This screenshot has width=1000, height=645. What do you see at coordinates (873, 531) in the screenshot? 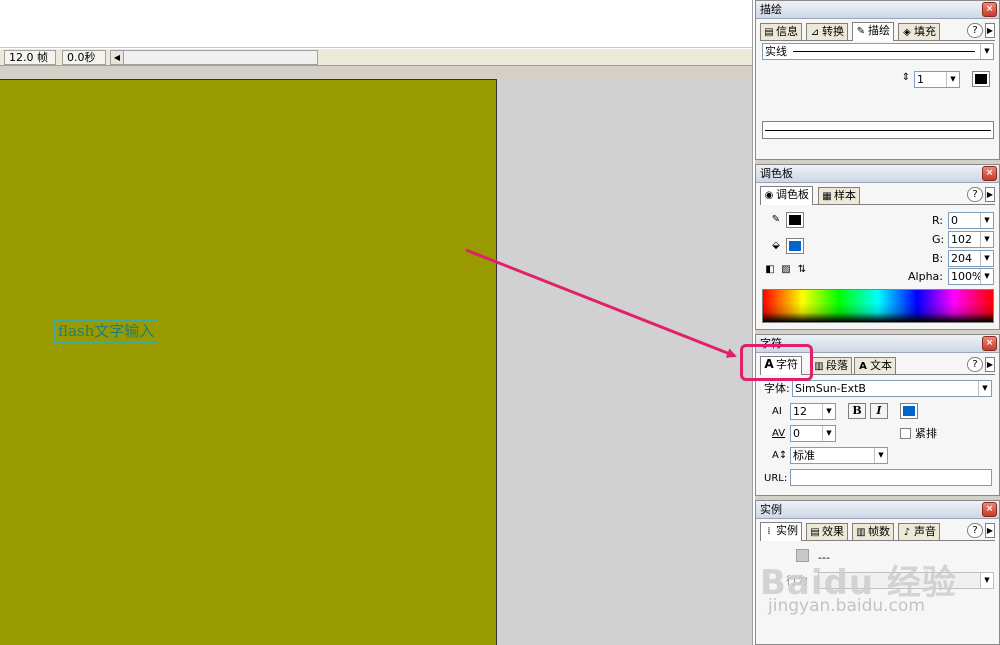
I see `tab-frame: ▥ 帧数` at bounding box center [873, 531].